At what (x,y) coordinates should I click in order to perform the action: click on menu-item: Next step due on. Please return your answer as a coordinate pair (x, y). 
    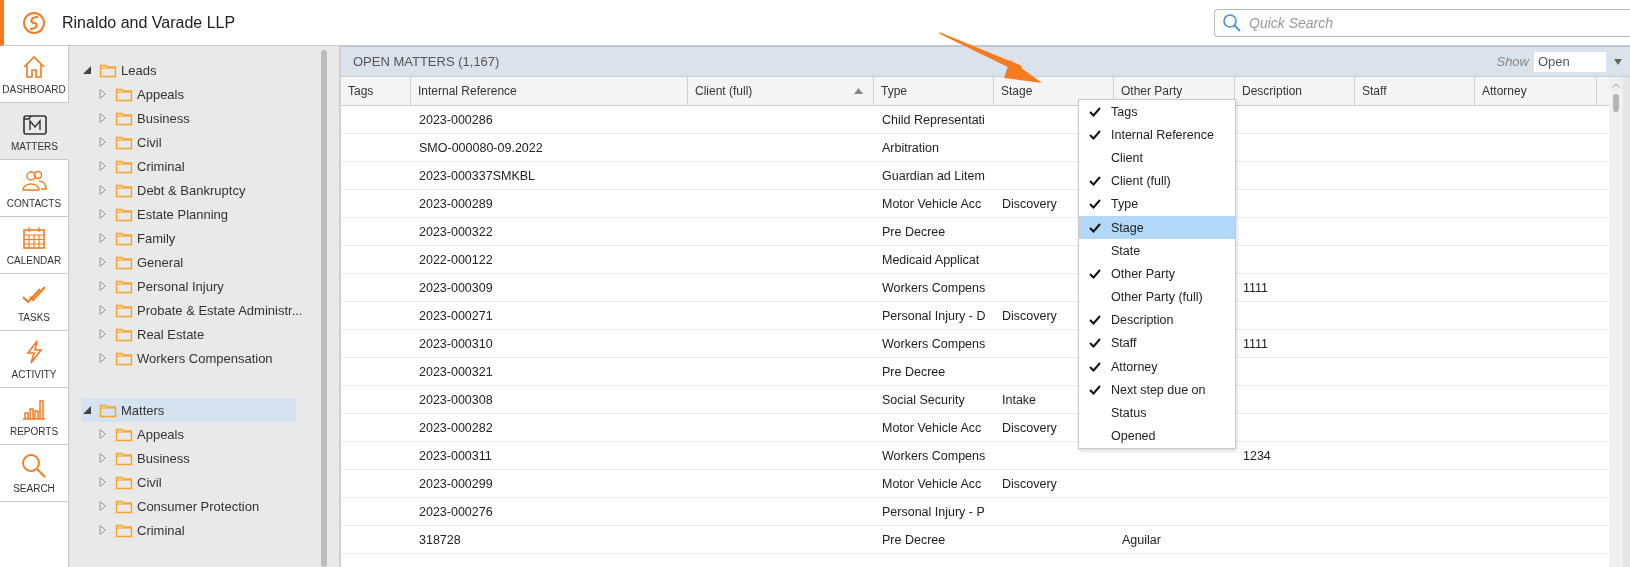
    Looking at the image, I should click on (1157, 390).